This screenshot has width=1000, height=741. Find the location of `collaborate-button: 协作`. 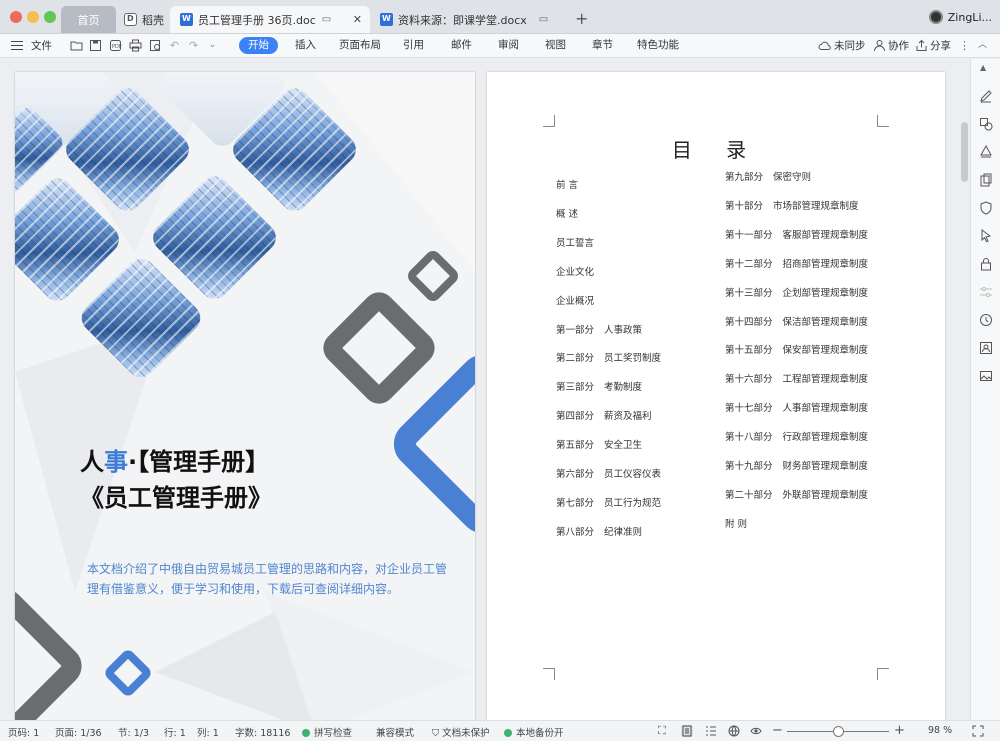

collaborate-button: 协作 is located at coordinates (898, 45).